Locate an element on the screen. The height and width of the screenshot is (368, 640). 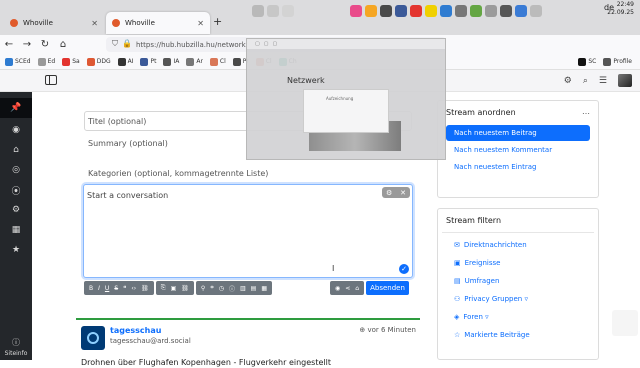
share-icon: ⋖ is located at coordinates (347, 288).